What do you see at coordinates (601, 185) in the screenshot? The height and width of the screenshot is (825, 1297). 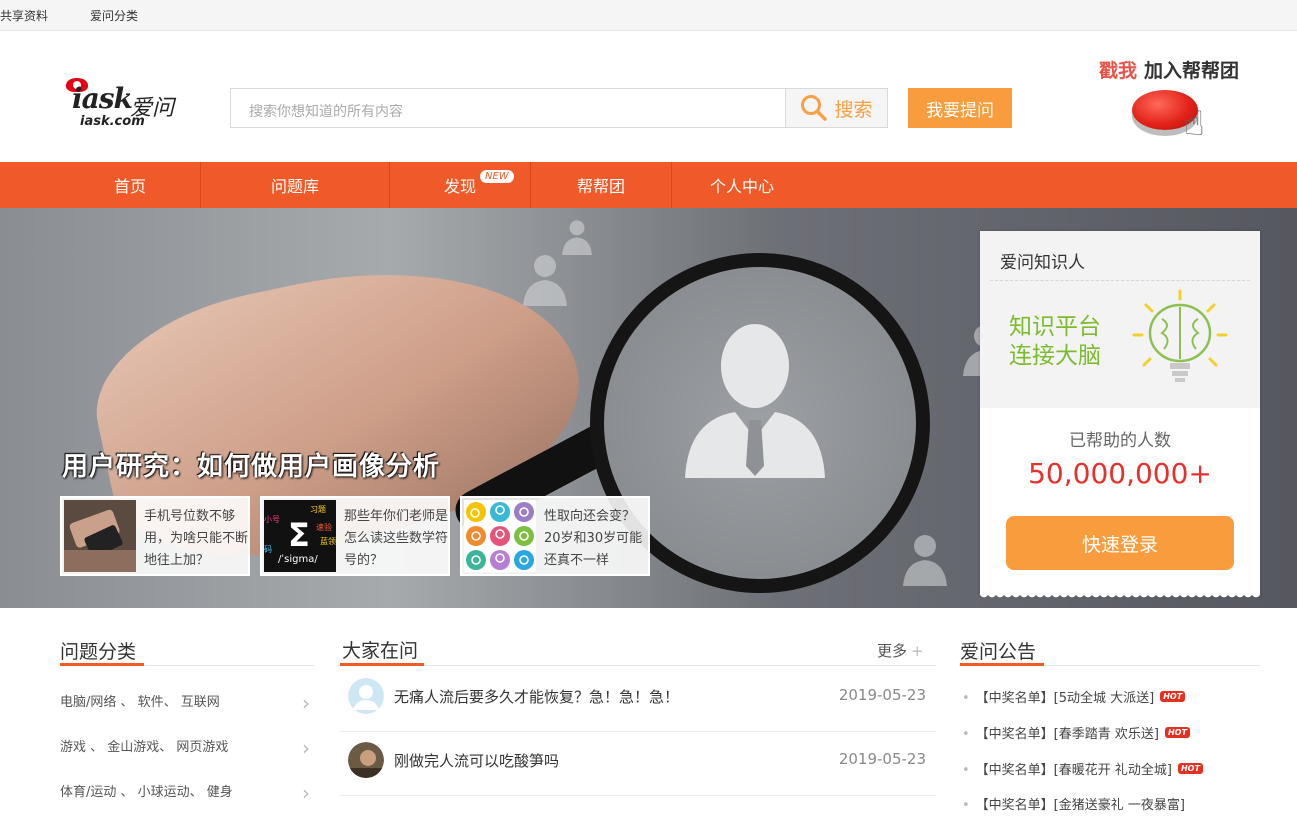 I see `nav-helper-team: 帮帮团` at bounding box center [601, 185].